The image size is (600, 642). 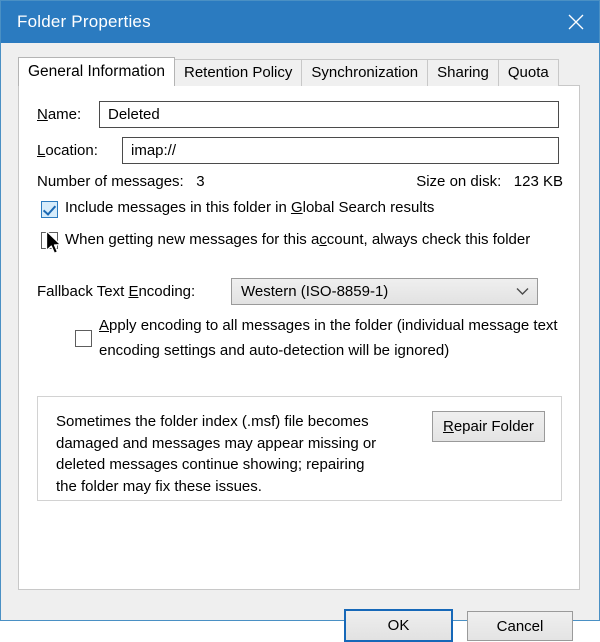 I want to click on repair-button-rest: epair Folder, so click(x=493, y=426).